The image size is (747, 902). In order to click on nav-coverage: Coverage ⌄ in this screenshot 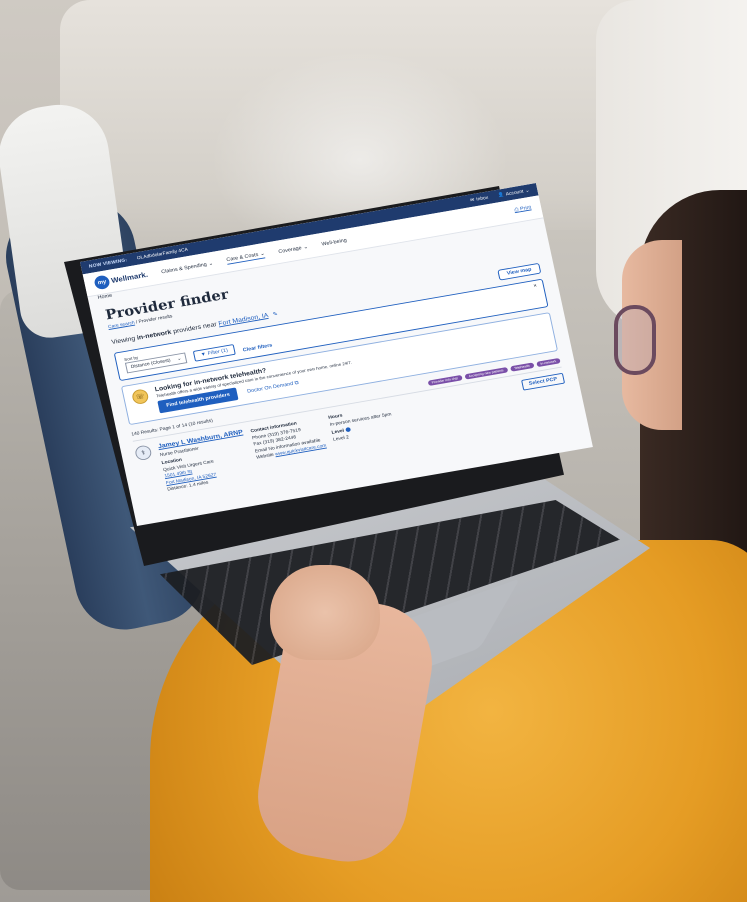, I will do `click(293, 249)`.